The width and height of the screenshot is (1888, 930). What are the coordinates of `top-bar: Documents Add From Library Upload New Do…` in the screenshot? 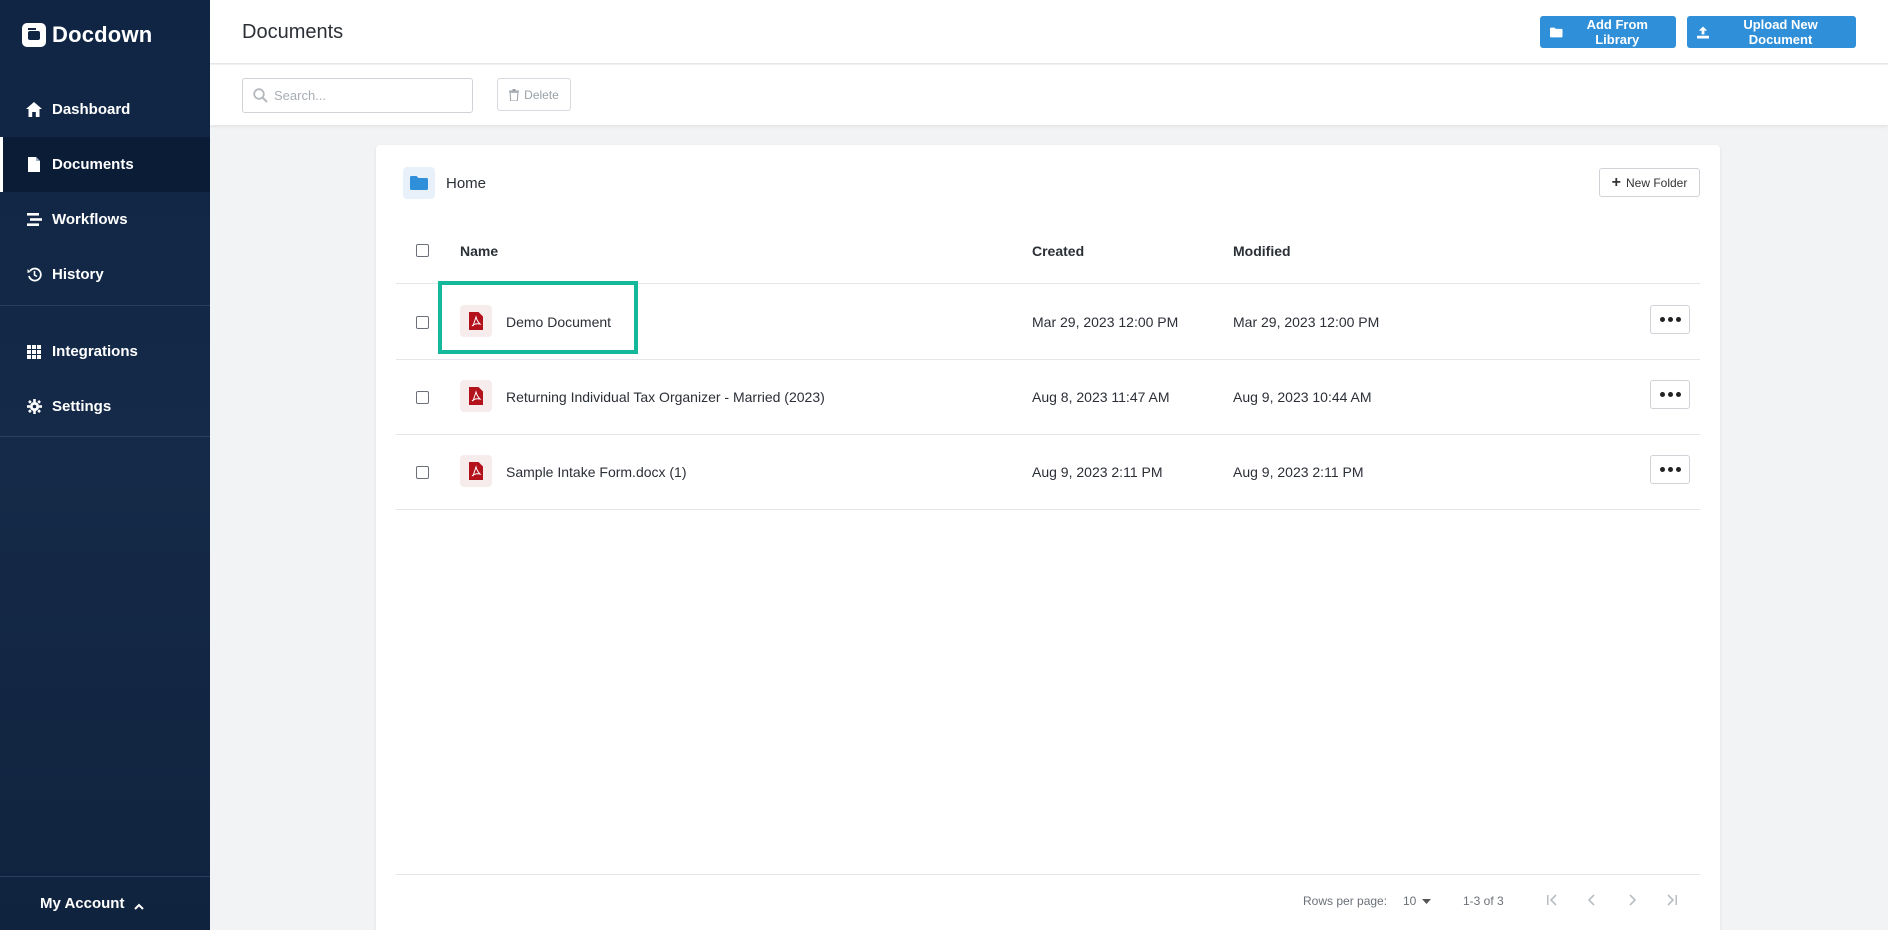 It's located at (1049, 32).